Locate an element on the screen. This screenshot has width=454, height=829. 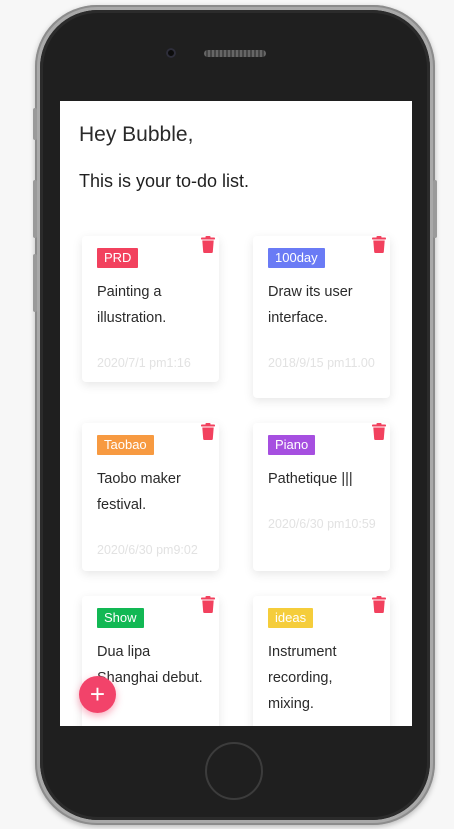
todo-tag: PRD is located at coordinates (118, 258).